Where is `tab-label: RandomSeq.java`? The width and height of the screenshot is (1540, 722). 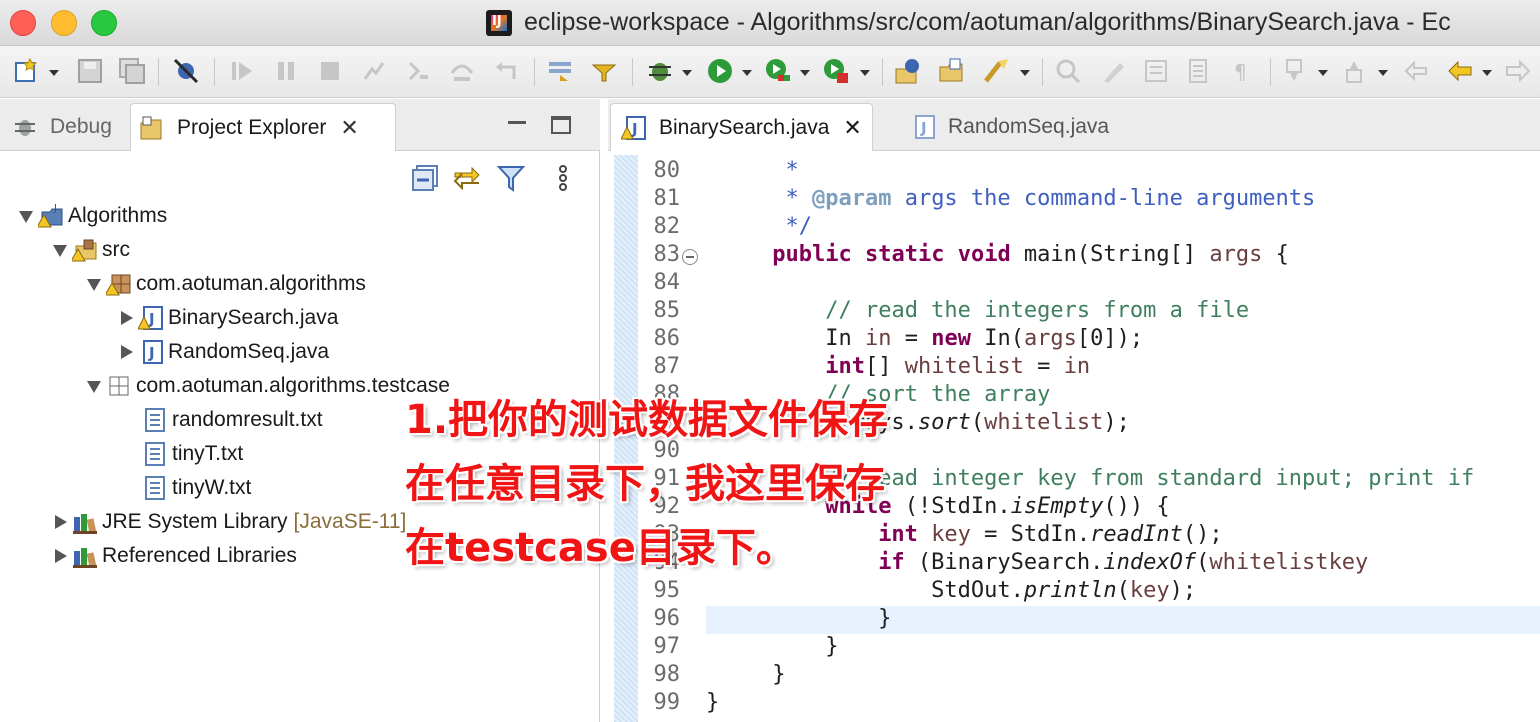
tab-label: RandomSeq.java is located at coordinates (1029, 126).